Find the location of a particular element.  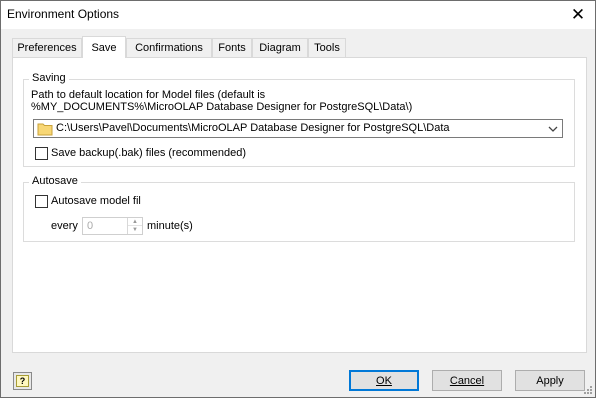

tab-fonts: Fonts is located at coordinates (232, 47).